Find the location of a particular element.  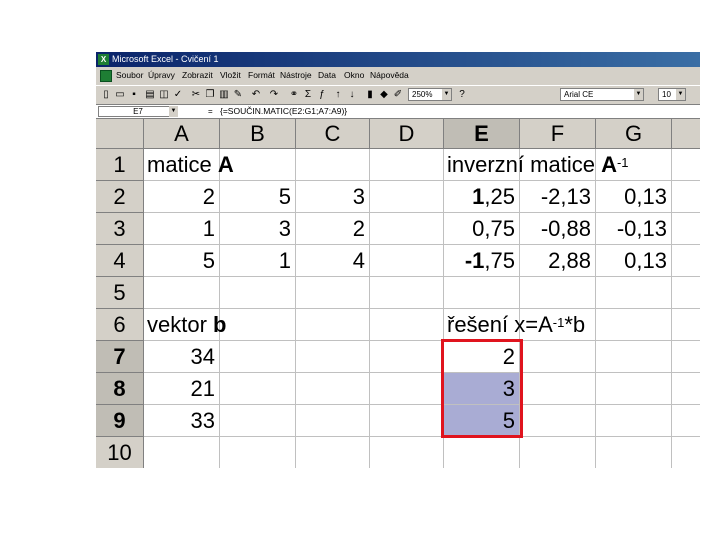

function-icon: ƒ is located at coordinates (322, 95).